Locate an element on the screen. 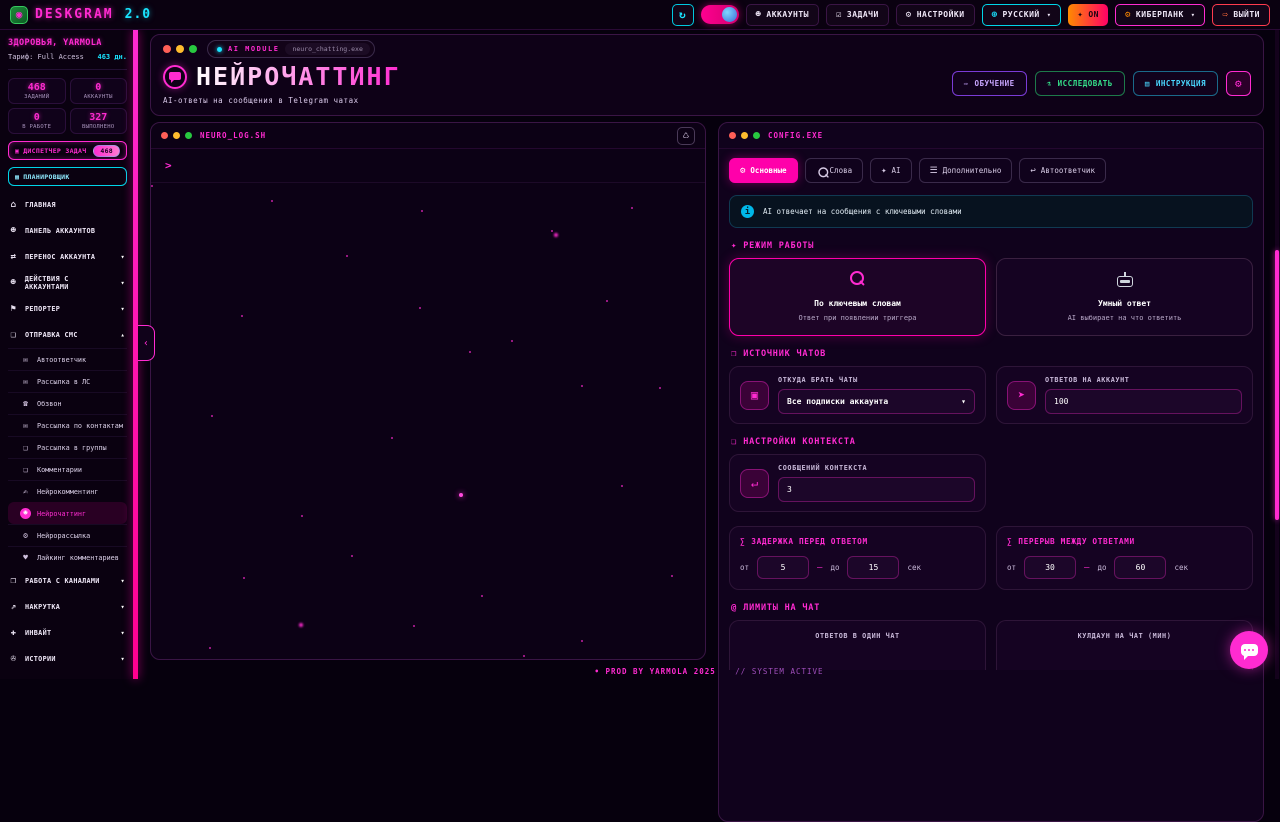  heart-icon: ♥ is located at coordinates (25, 557).